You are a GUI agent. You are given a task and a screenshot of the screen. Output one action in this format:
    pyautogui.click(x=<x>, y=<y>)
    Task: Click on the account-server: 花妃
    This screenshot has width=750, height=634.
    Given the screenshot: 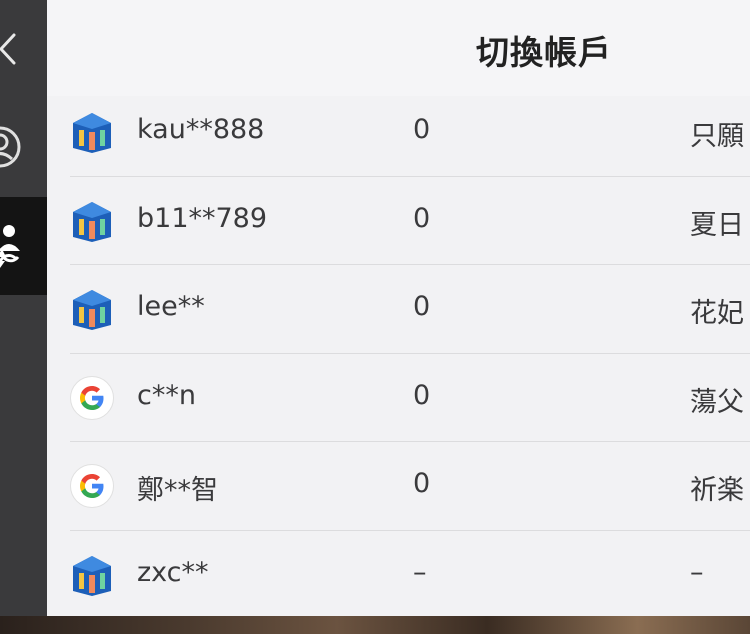 What is the action you would take?
    pyautogui.click(x=717, y=313)
    